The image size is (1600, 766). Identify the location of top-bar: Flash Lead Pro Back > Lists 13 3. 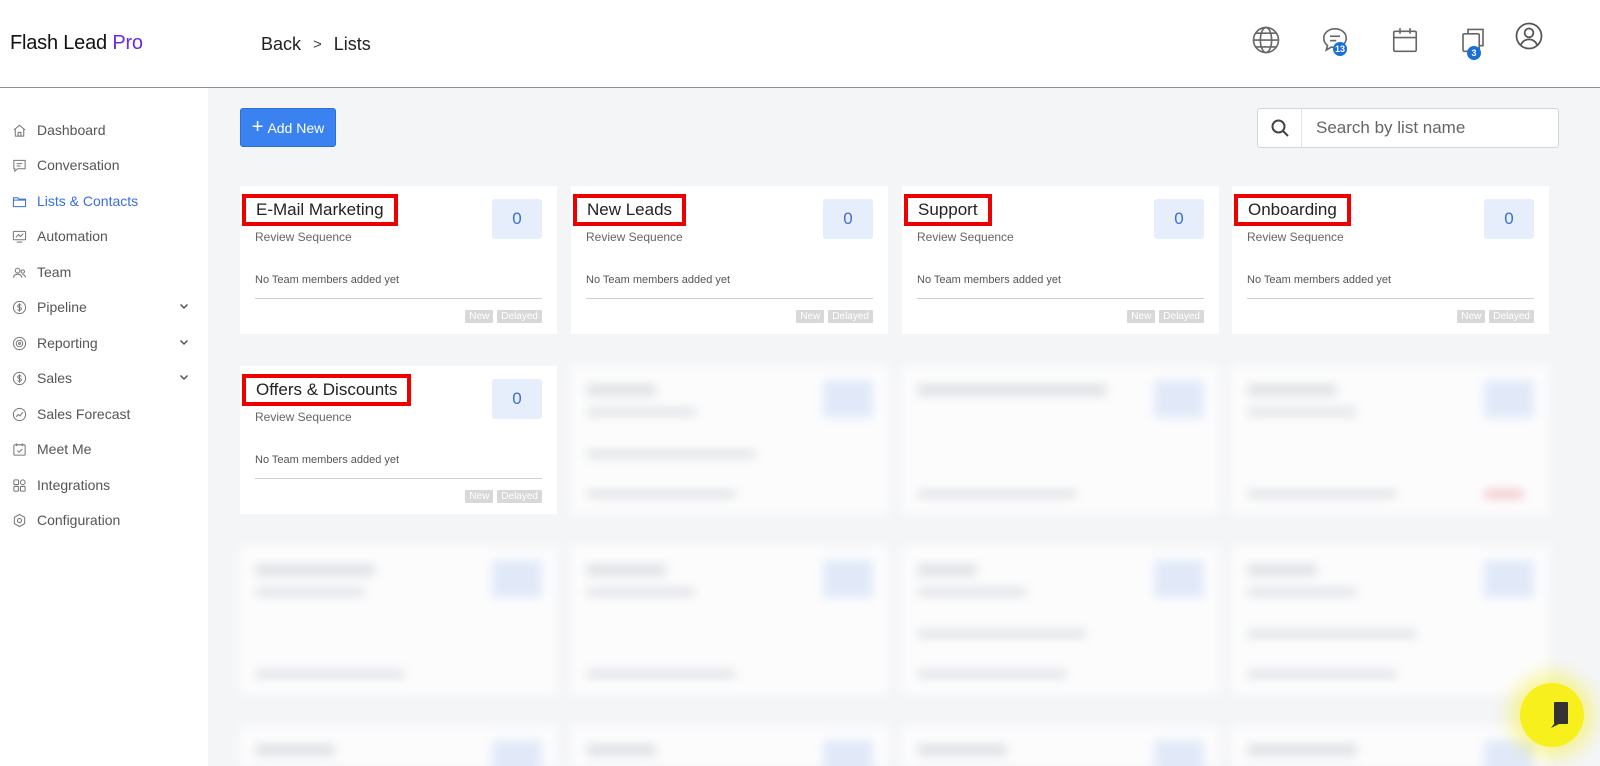
(800, 44).